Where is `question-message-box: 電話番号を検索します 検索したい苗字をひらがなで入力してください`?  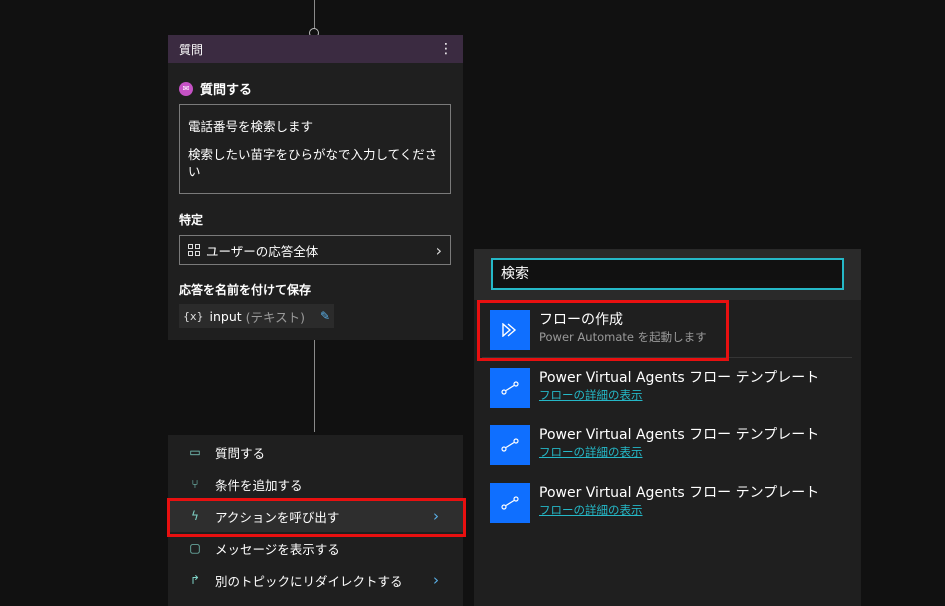
question-message-box: 電話番号を検索します 検索したい苗字をひらがなで入力してください is located at coordinates (315, 149).